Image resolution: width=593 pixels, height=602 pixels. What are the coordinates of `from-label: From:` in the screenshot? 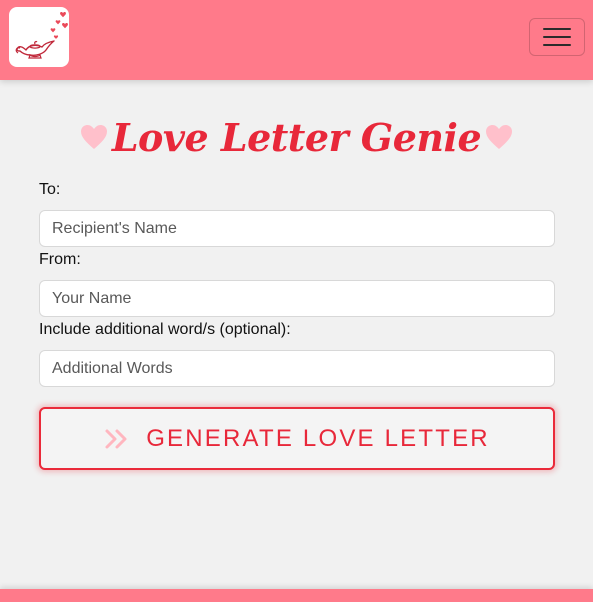 It's located at (60, 259).